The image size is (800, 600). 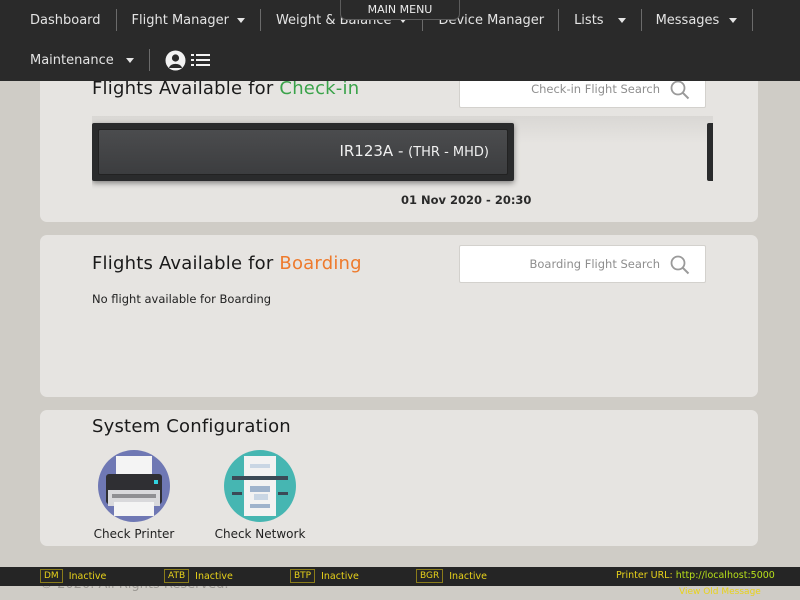 I want to click on network-icon, so click(x=260, y=486).